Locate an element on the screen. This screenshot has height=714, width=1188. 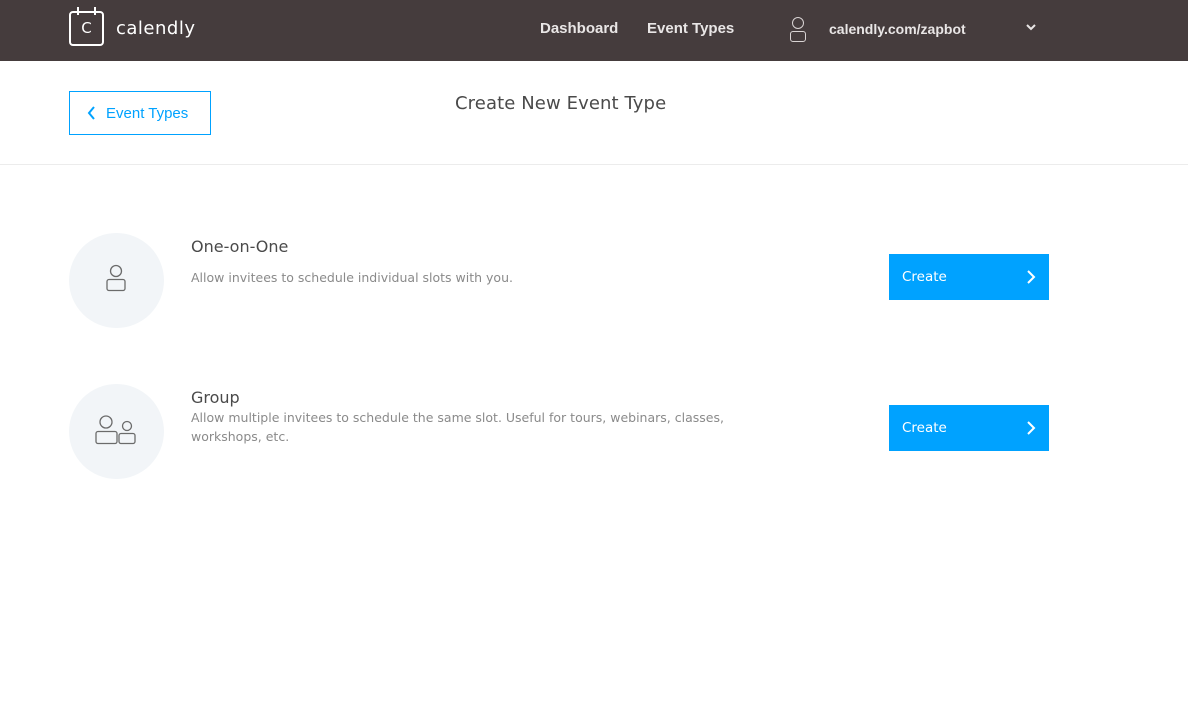
calendly-logo: C calendly is located at coordinates (132, 26).